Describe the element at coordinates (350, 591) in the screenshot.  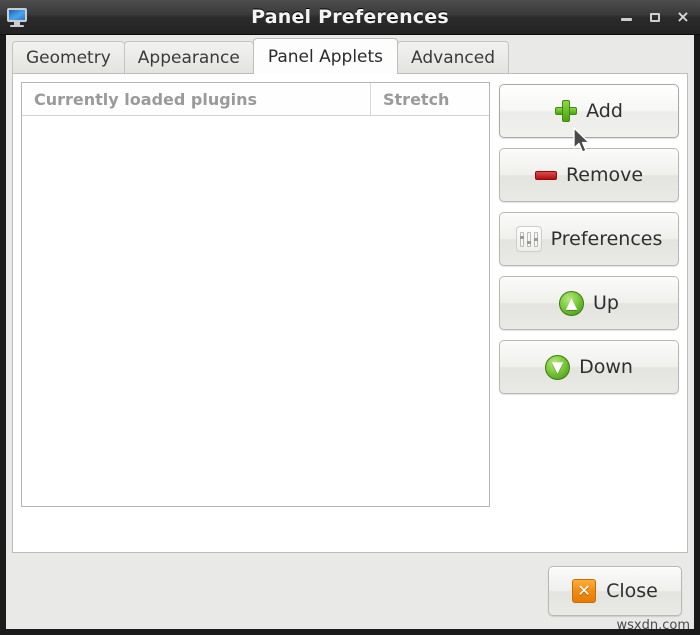
I see `dialog-action-bar: ✕ Close` at that location.